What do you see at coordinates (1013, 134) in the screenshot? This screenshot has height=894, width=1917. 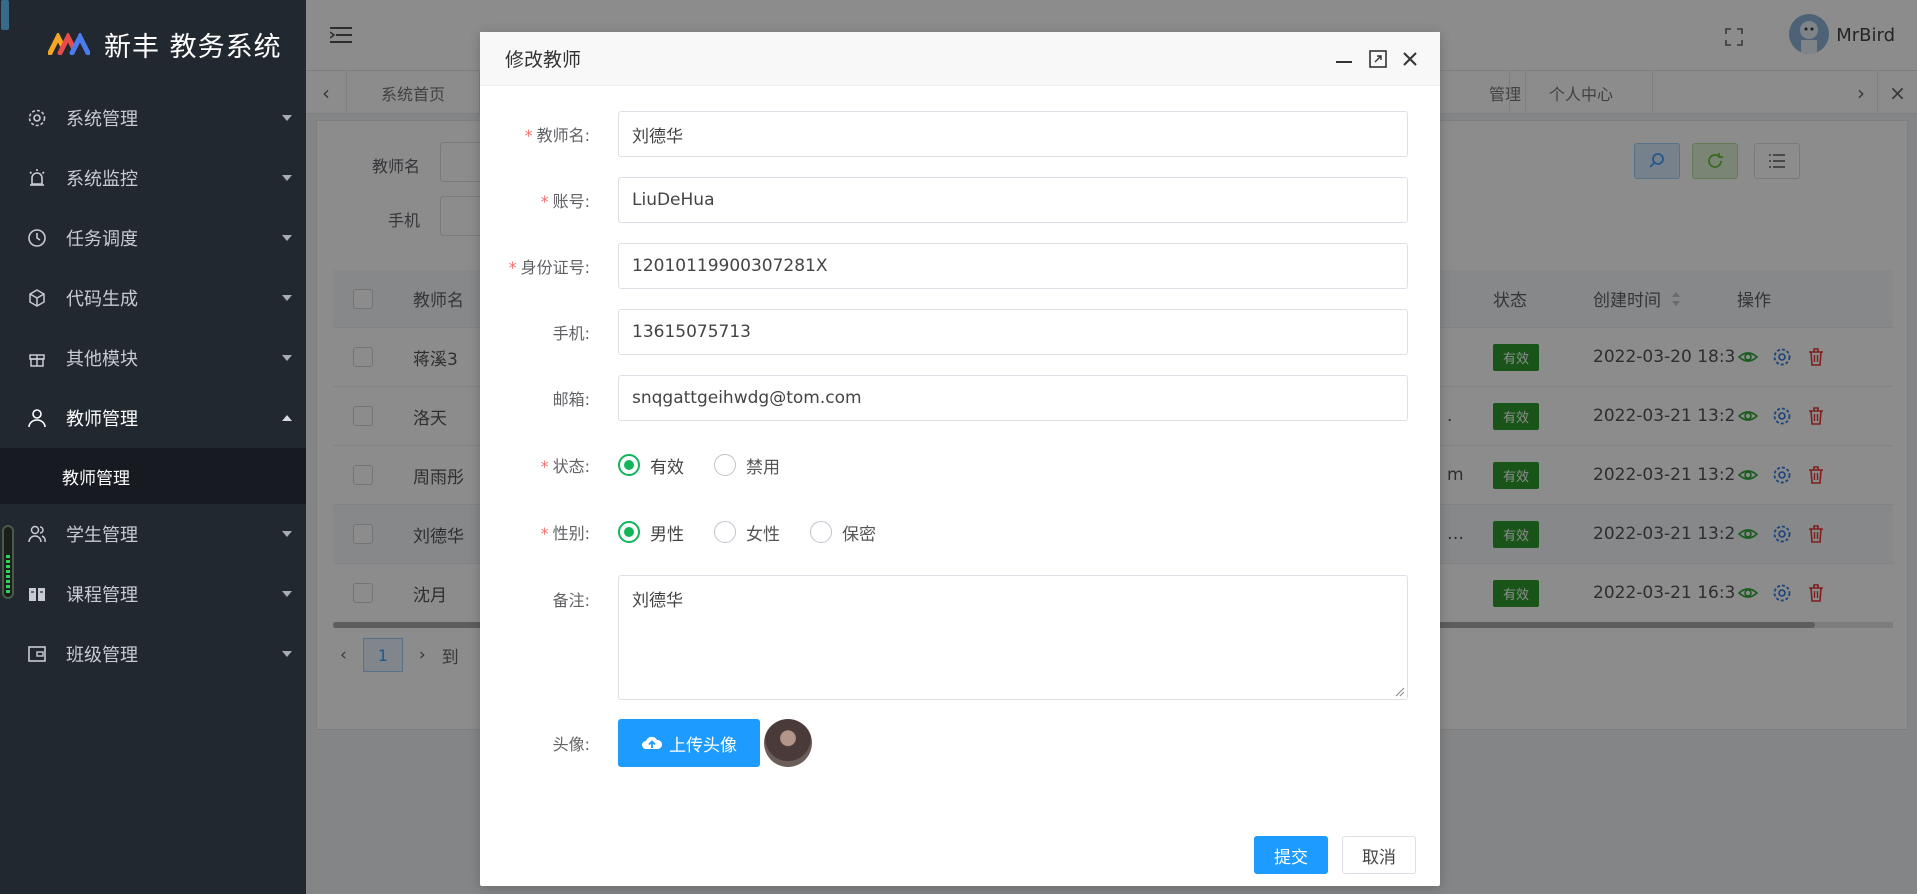 I see `teacher-name-field: 刘德华` at bounding box center [1013, 134].